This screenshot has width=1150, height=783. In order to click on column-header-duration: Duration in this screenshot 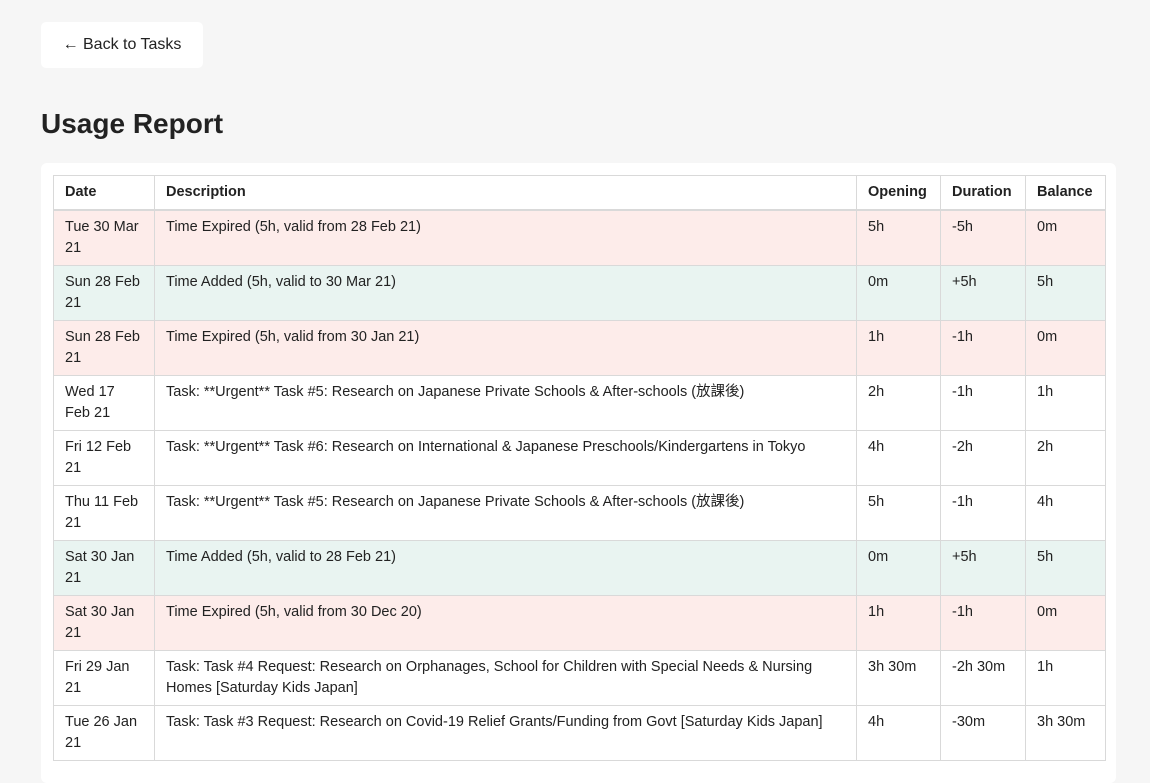, I will do `click(983, 193)`.